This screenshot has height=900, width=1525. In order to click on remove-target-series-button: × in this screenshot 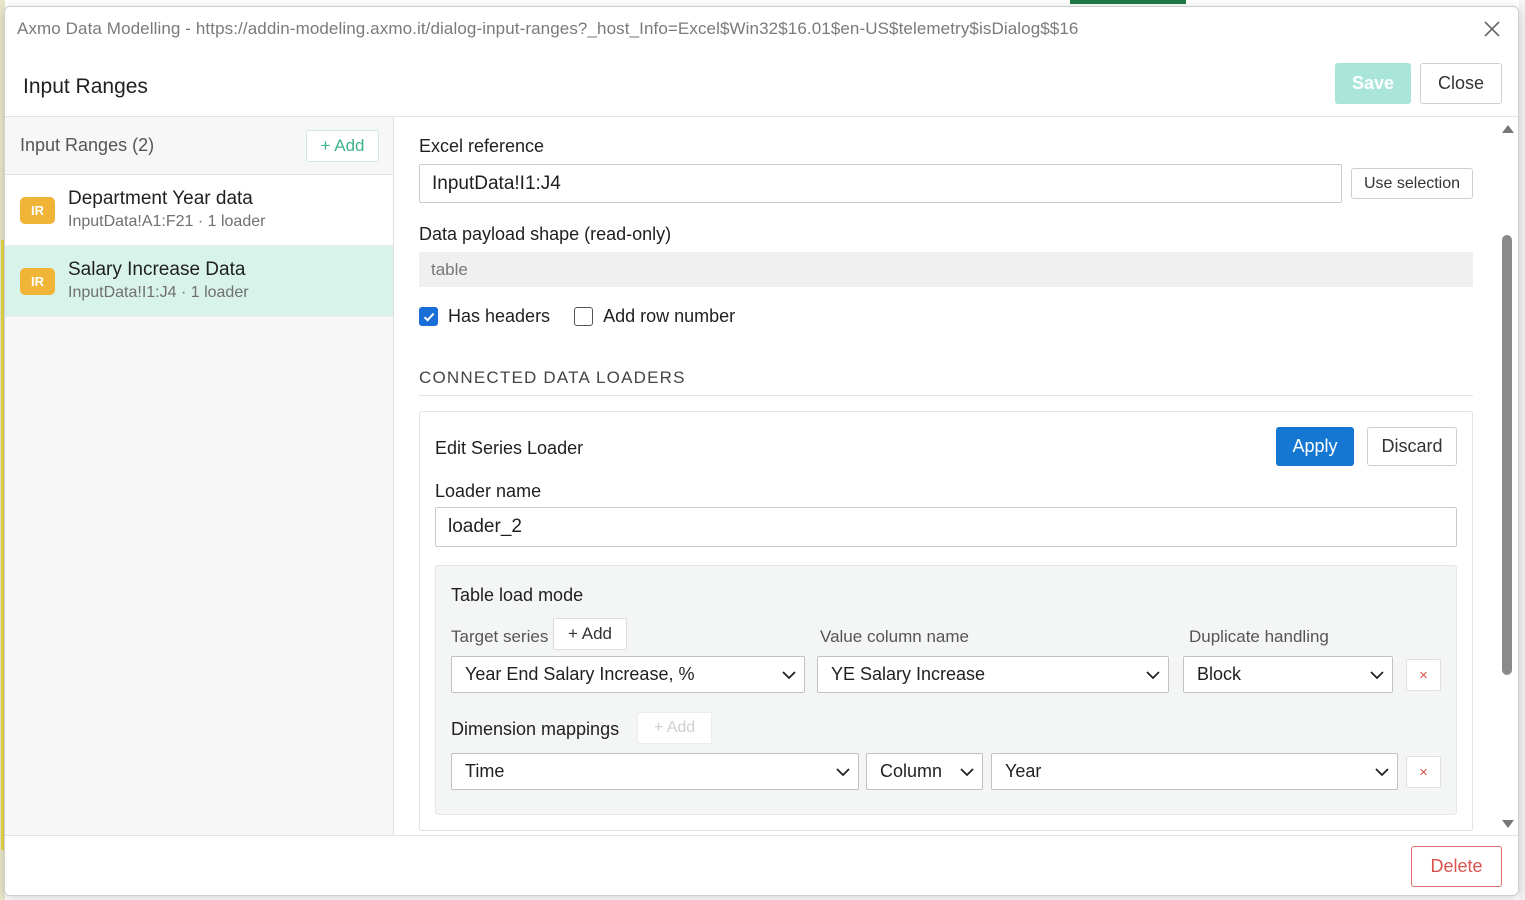, I will do `click(1423, 675)`.